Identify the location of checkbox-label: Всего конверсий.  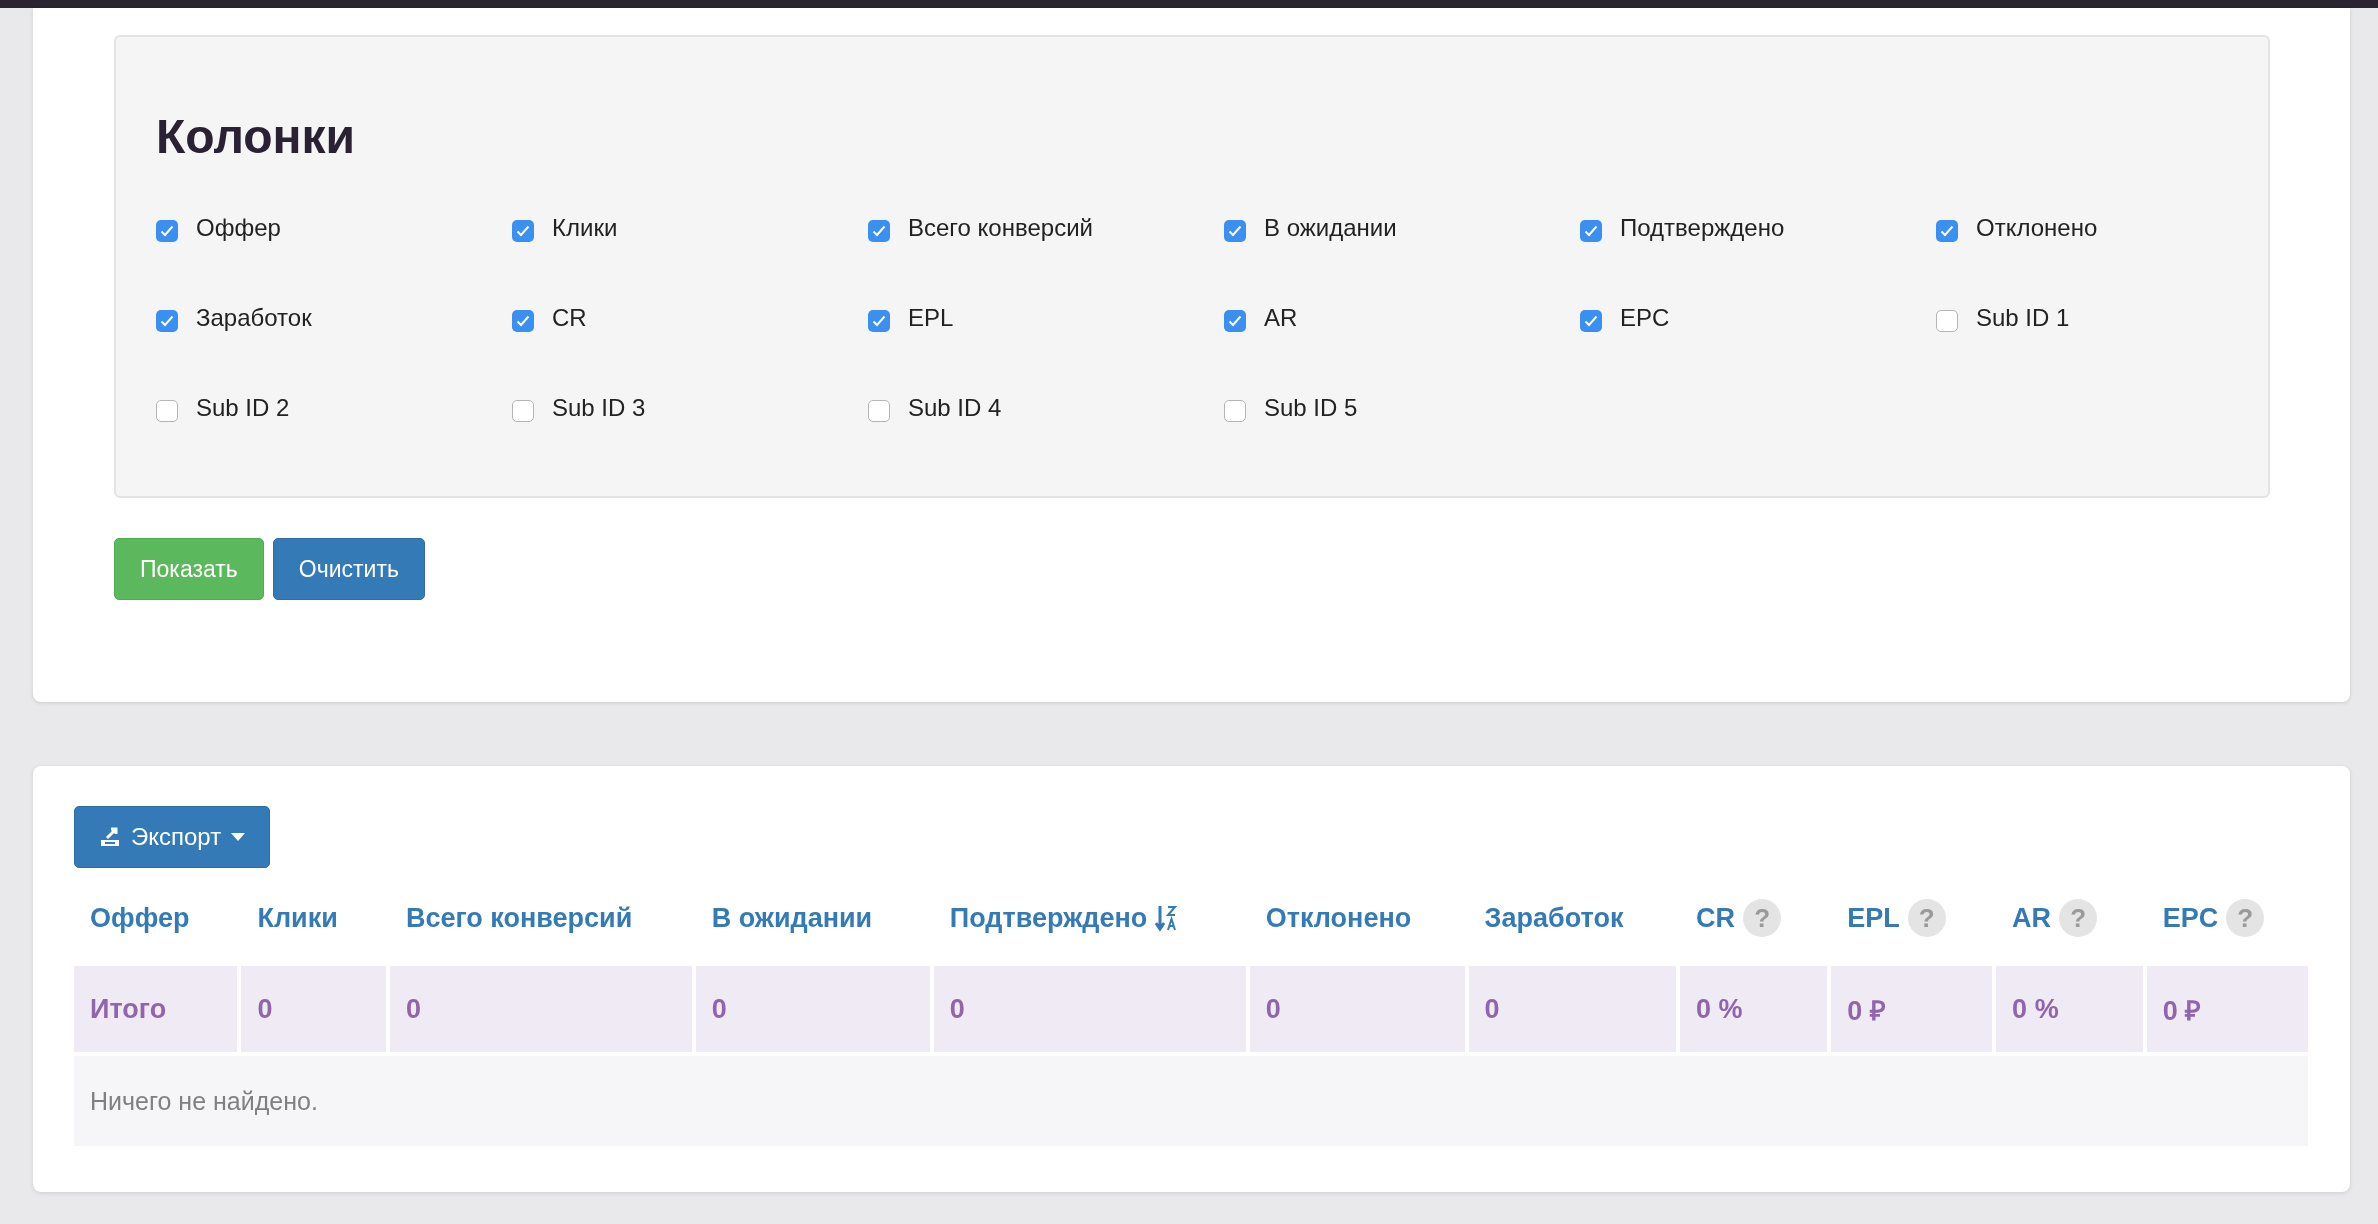
(1000, 228).